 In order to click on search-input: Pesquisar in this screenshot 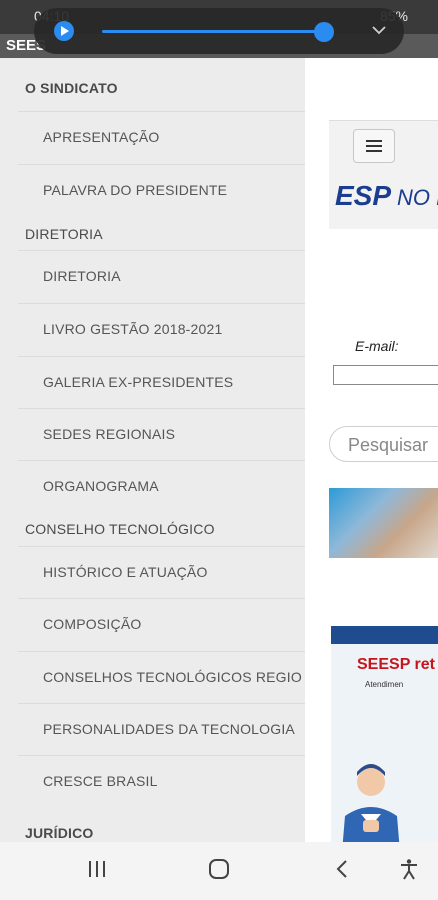, I will do `click(383, 444)`.